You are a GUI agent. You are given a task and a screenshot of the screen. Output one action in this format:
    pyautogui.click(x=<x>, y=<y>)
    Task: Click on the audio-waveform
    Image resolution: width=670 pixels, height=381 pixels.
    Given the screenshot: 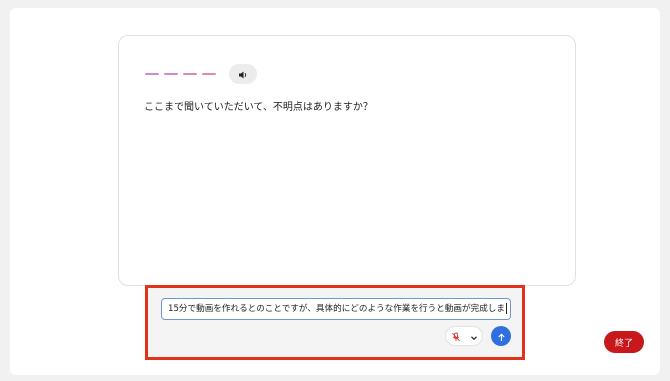 What is the action you would take?
    pyautogui.click(x=180, y=74)
    